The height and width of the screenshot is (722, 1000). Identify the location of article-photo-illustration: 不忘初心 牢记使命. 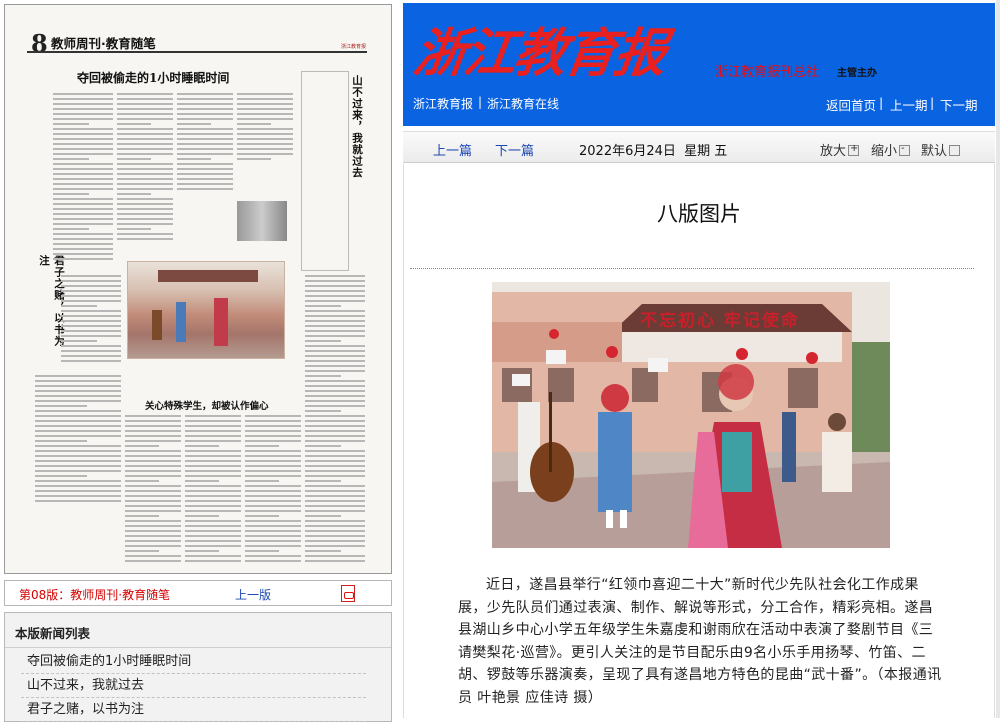
(691, 415).